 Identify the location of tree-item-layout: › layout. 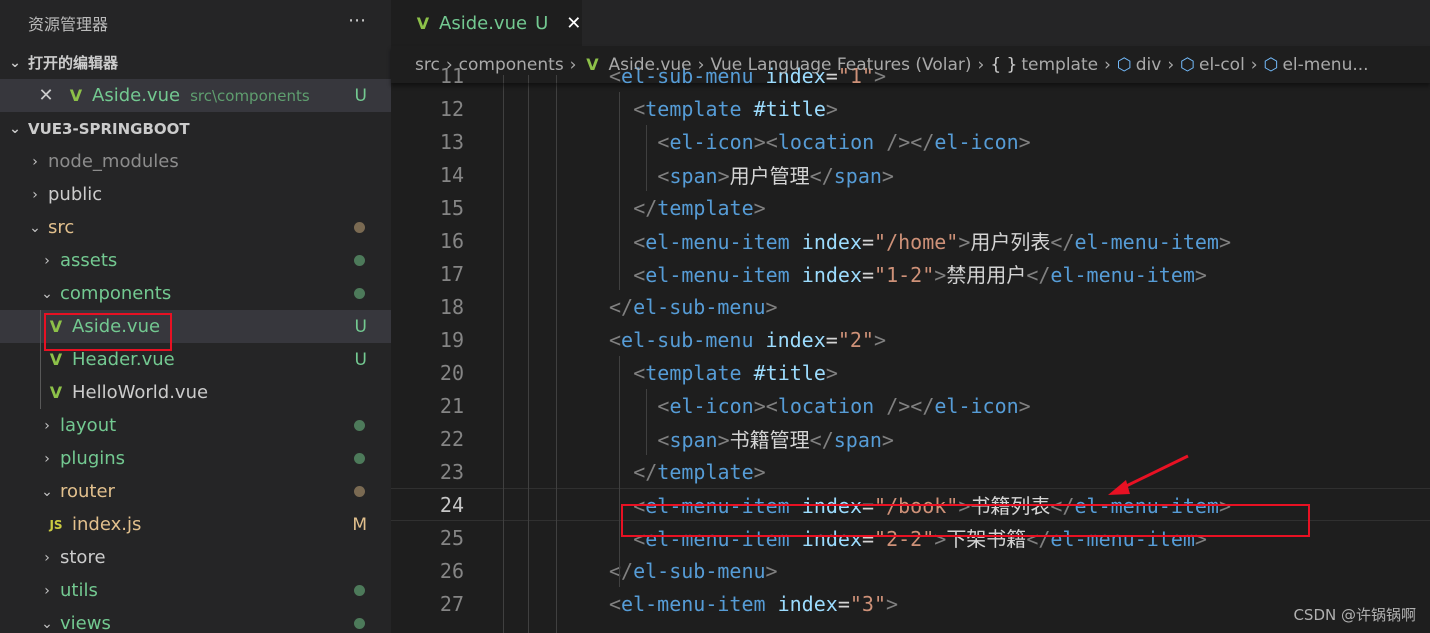
(195, 425).